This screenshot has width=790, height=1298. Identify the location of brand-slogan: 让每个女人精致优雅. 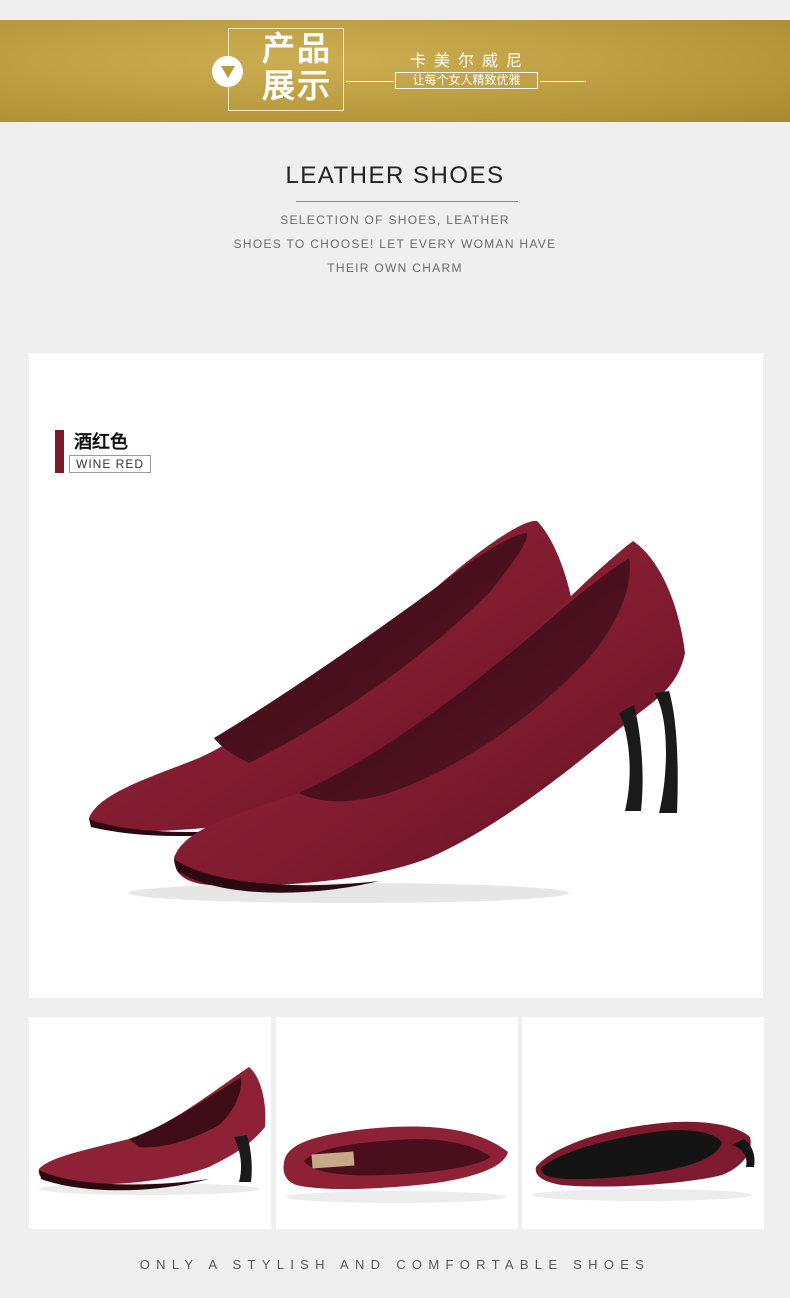
(466, 80).